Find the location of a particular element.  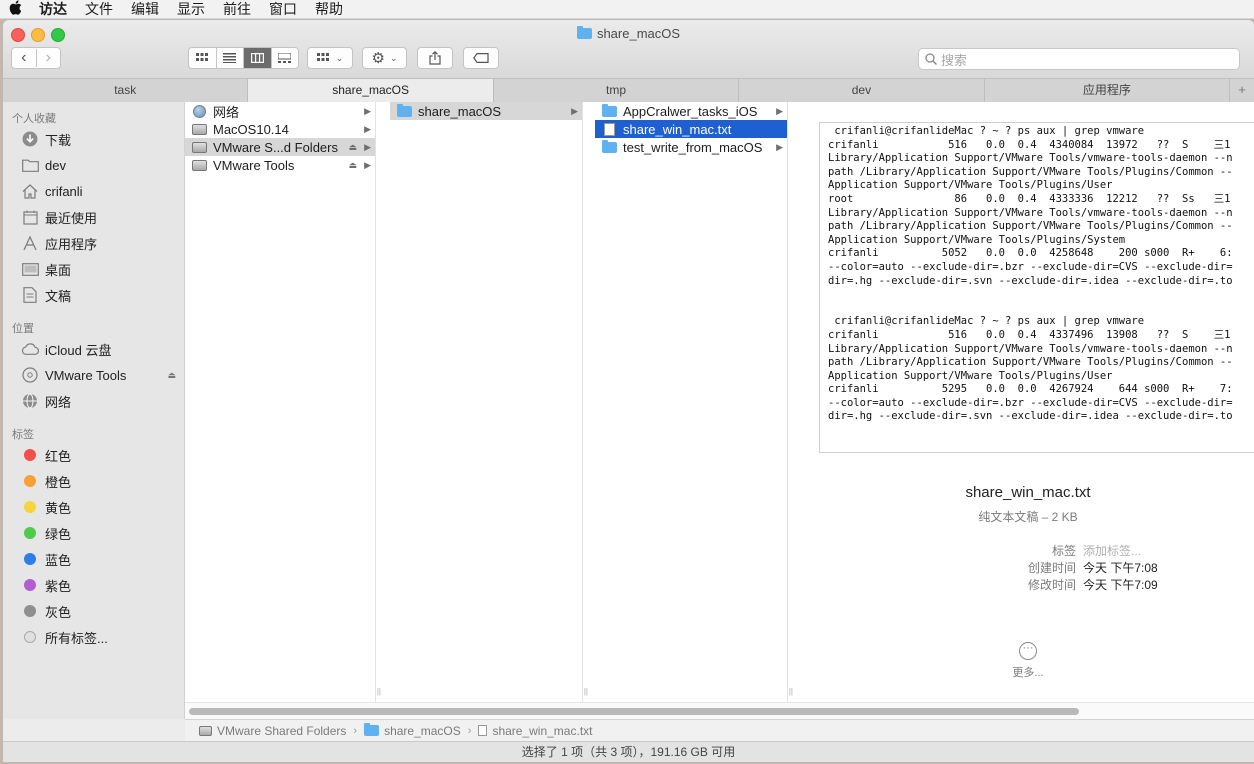

path-item-vmware-shared-folders: VMware Shared Folders is located at coordinates (281, 731).